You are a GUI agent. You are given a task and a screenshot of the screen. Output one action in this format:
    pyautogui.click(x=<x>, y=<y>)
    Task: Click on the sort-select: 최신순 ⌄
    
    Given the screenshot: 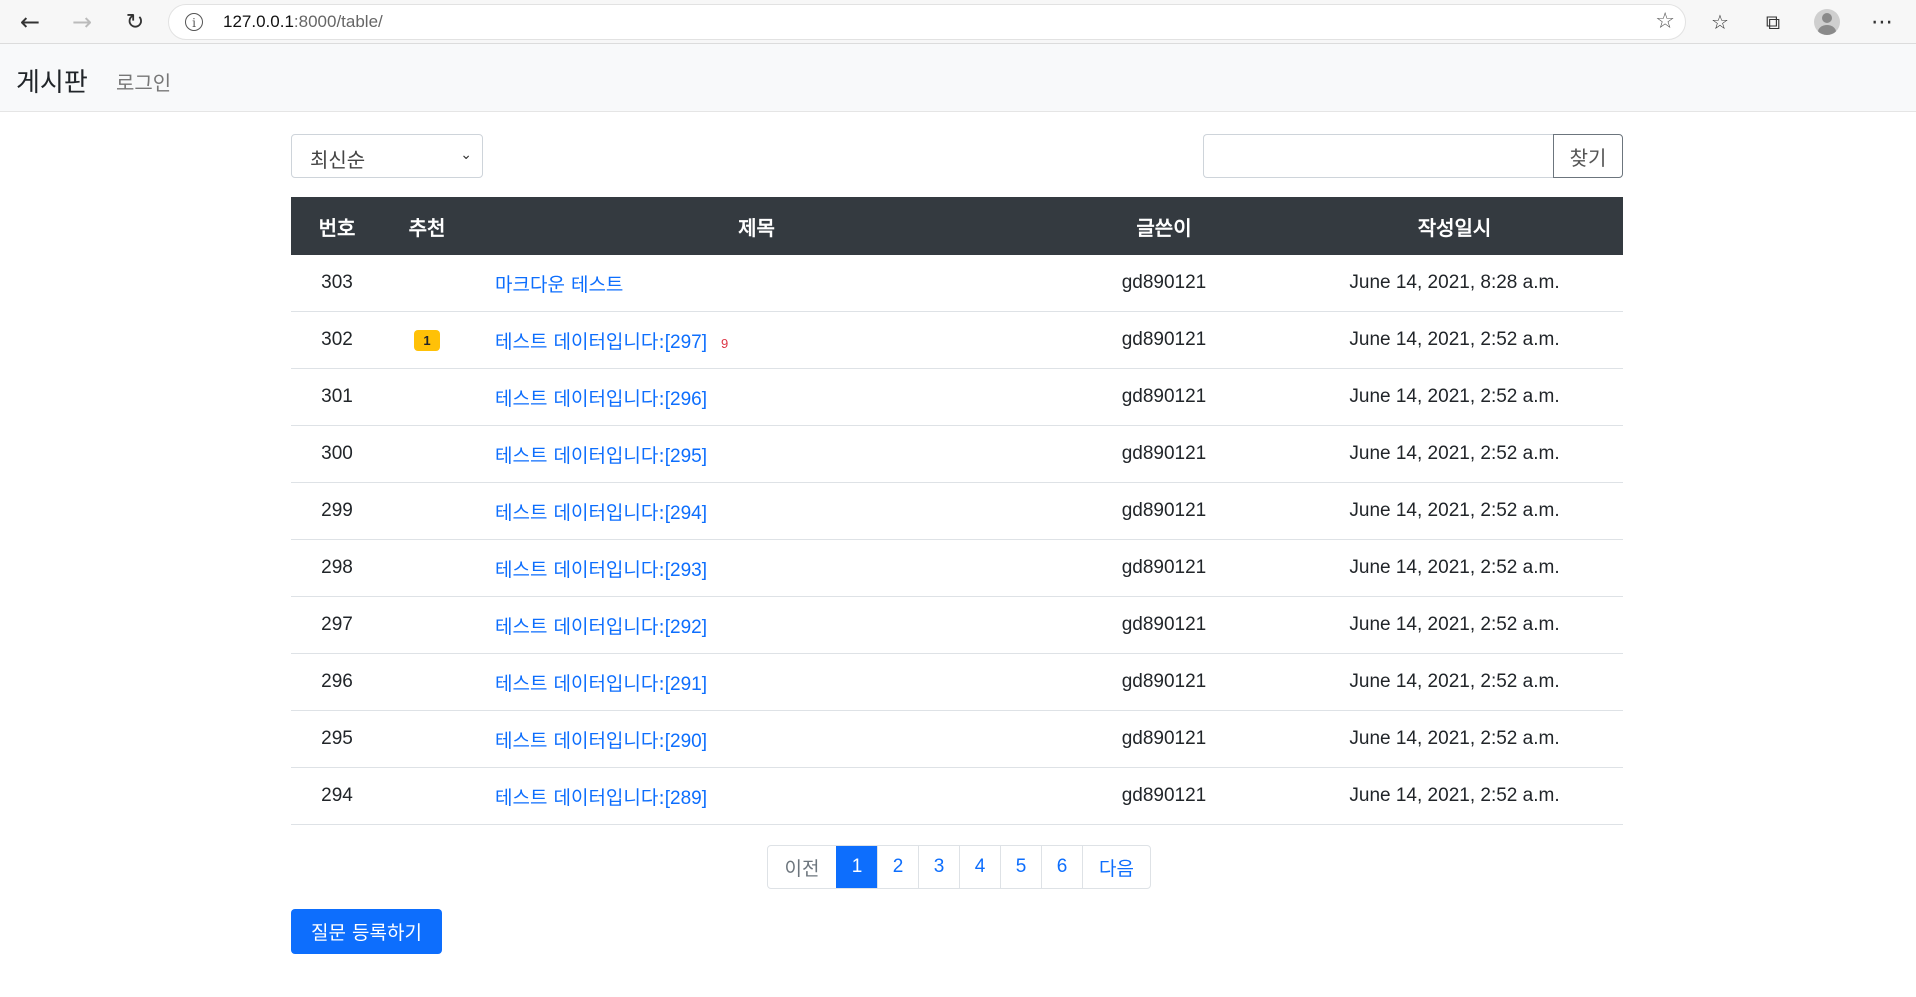 What is the action you would take?
    pyautogui.click(x=387, y=156)
    